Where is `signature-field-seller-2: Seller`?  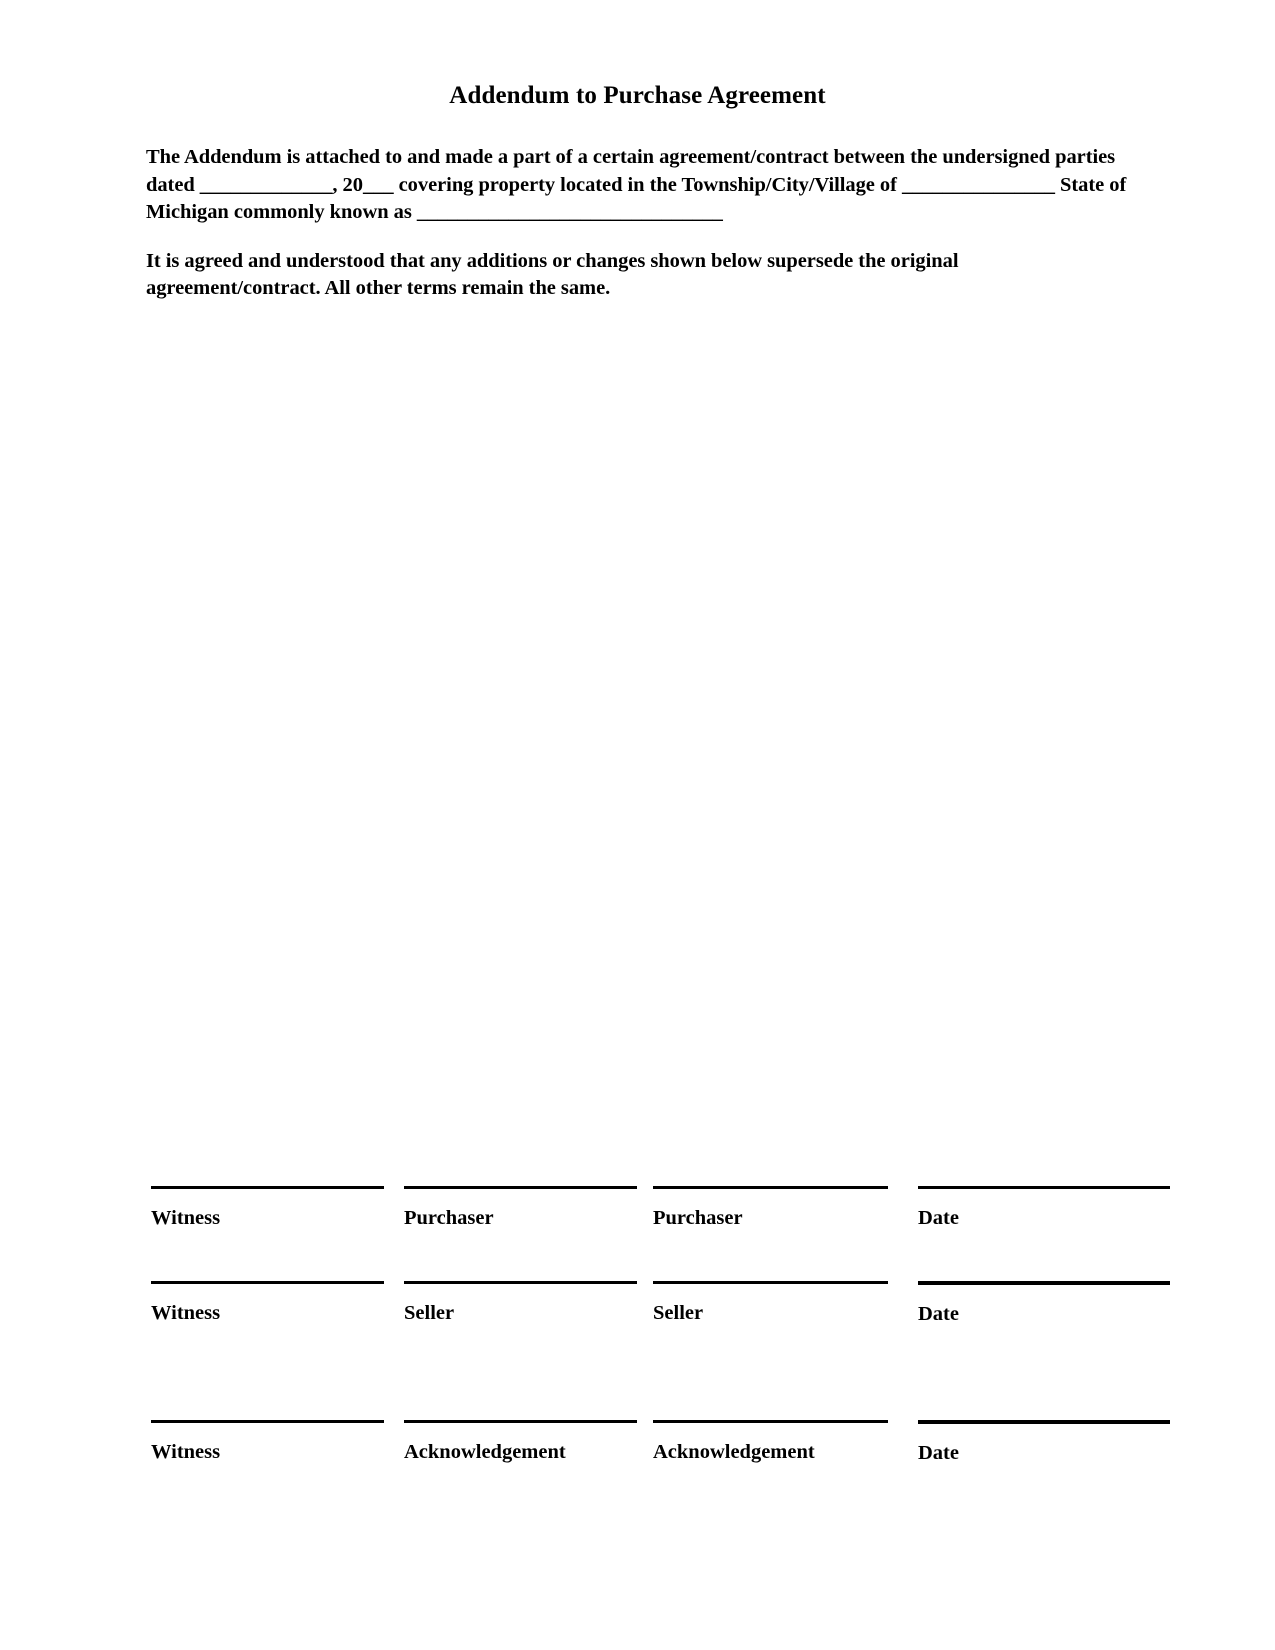 signature-field-seller-2: Seller is located at coordinates (770, 1303).